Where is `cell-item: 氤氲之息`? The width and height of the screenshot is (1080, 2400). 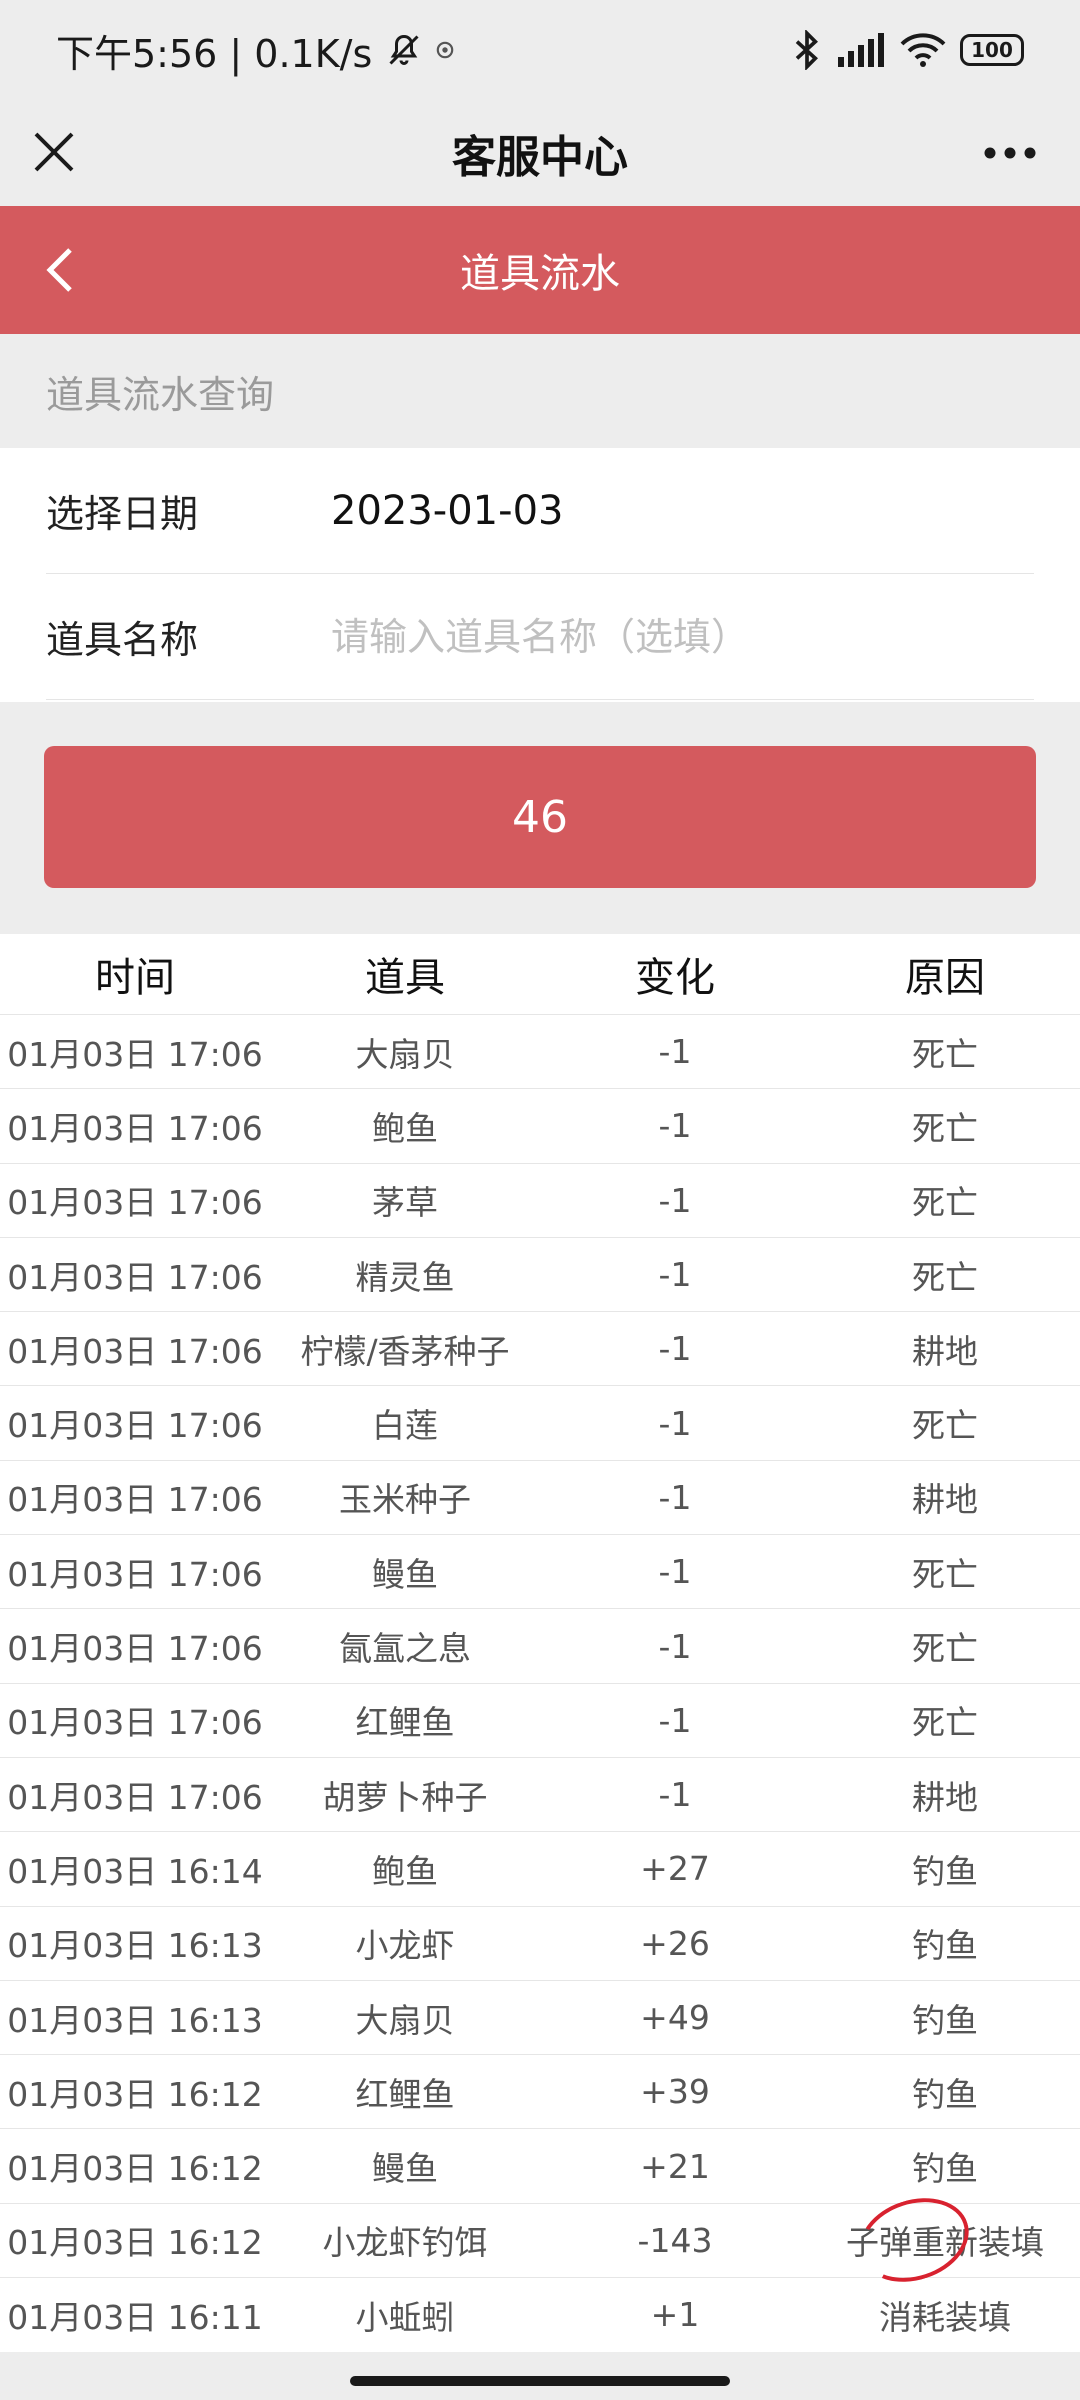 cell-item: 氤氲之息 is located at coordinates (405, 1649).